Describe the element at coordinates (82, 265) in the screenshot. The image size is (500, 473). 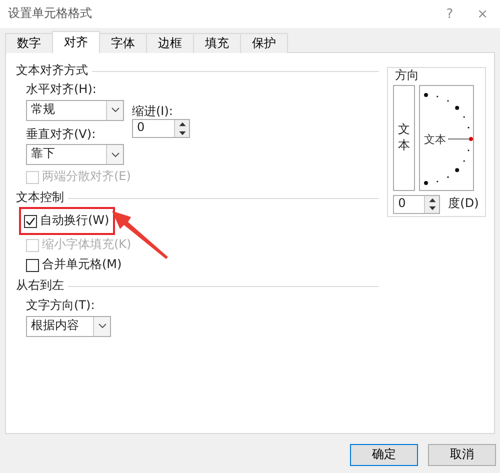
I see `checkbox-label: 合并单元格(M)` at that location.